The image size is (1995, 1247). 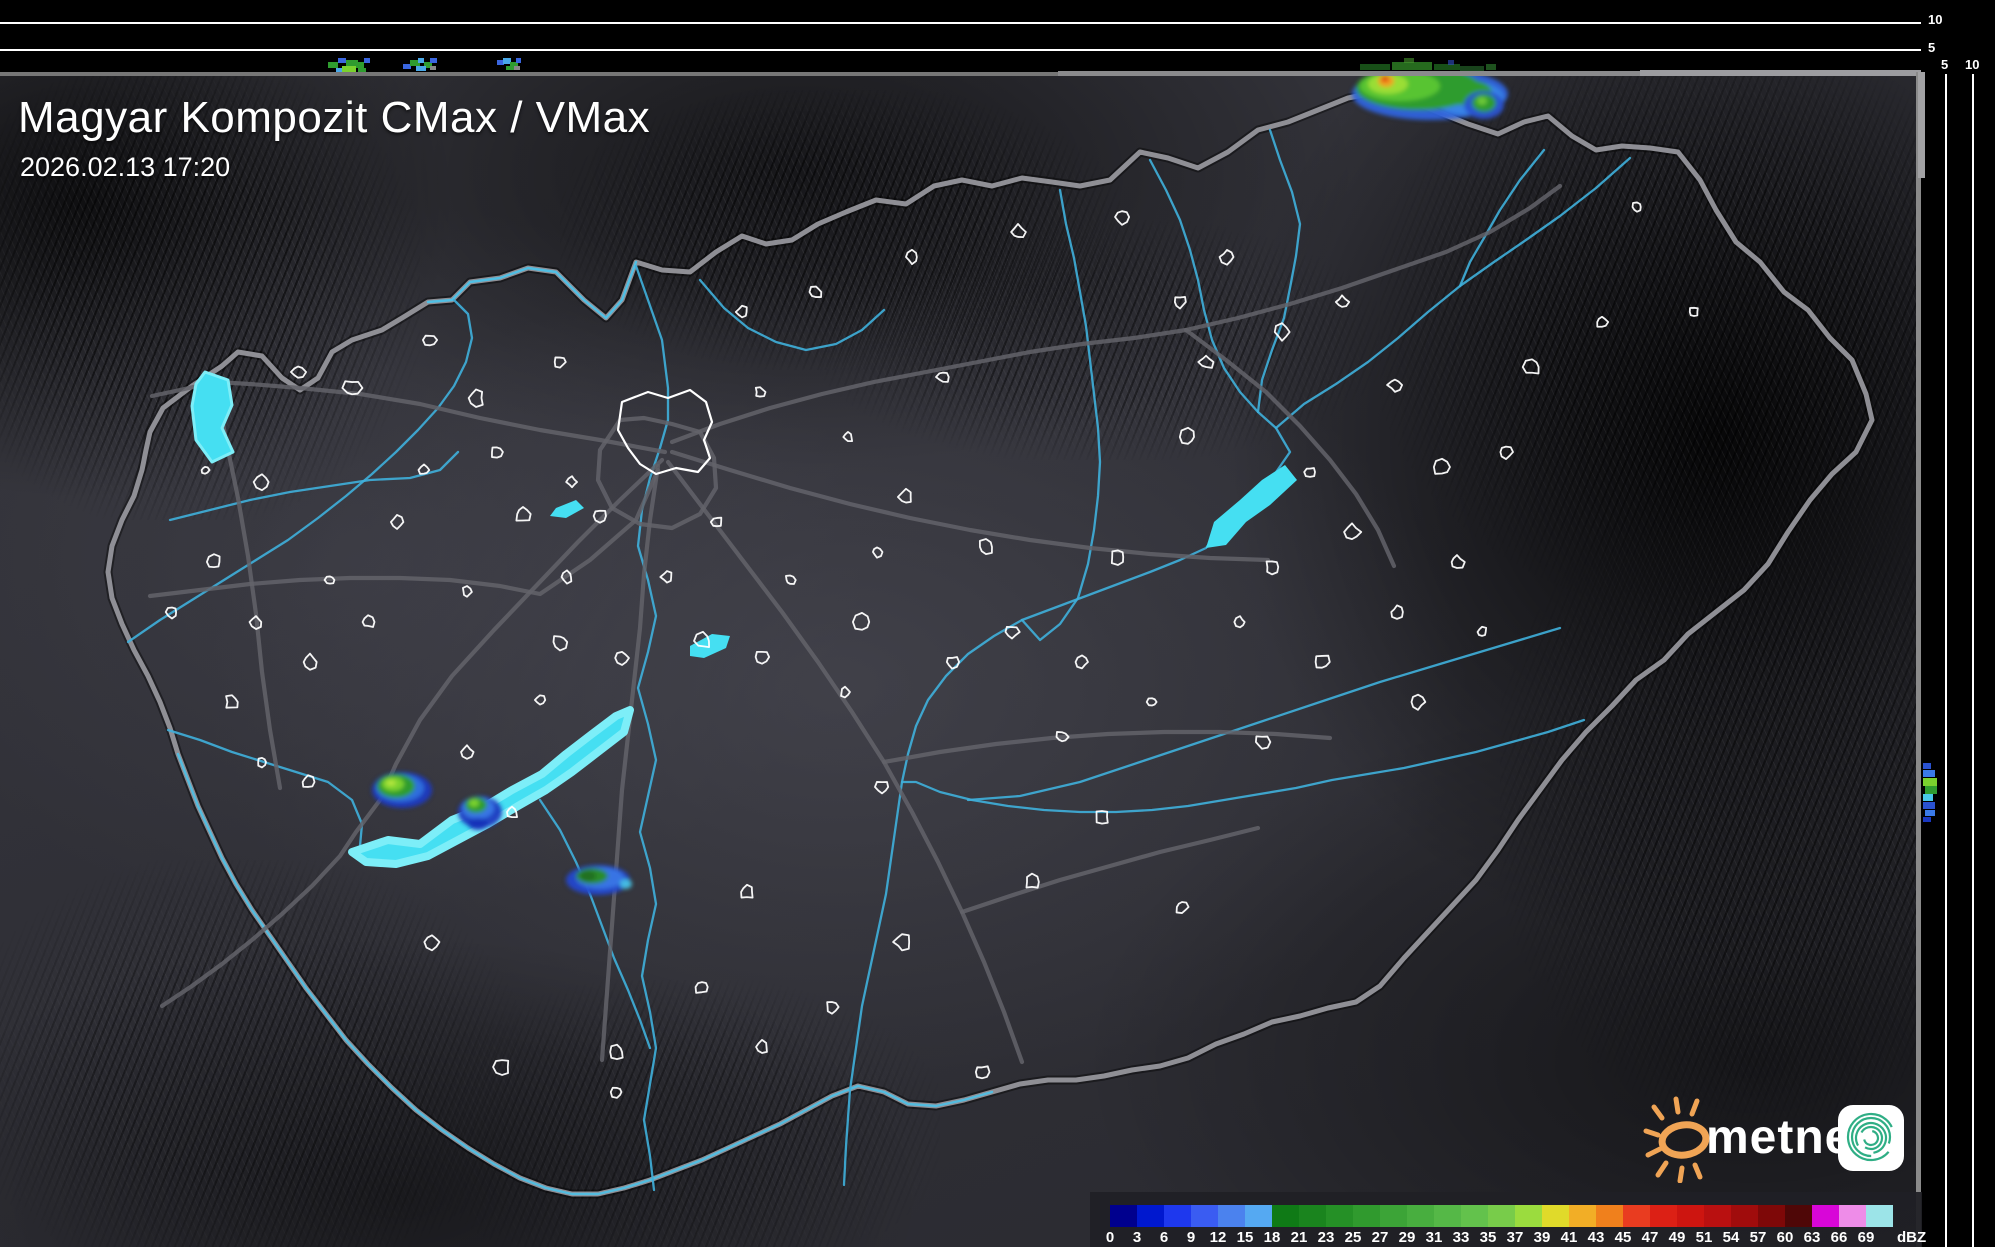 What do you see at coordinates (1272, 1237) in the screenshot?
I see `dbz-tick-18: 18` at bounding box center [1272, 1237].